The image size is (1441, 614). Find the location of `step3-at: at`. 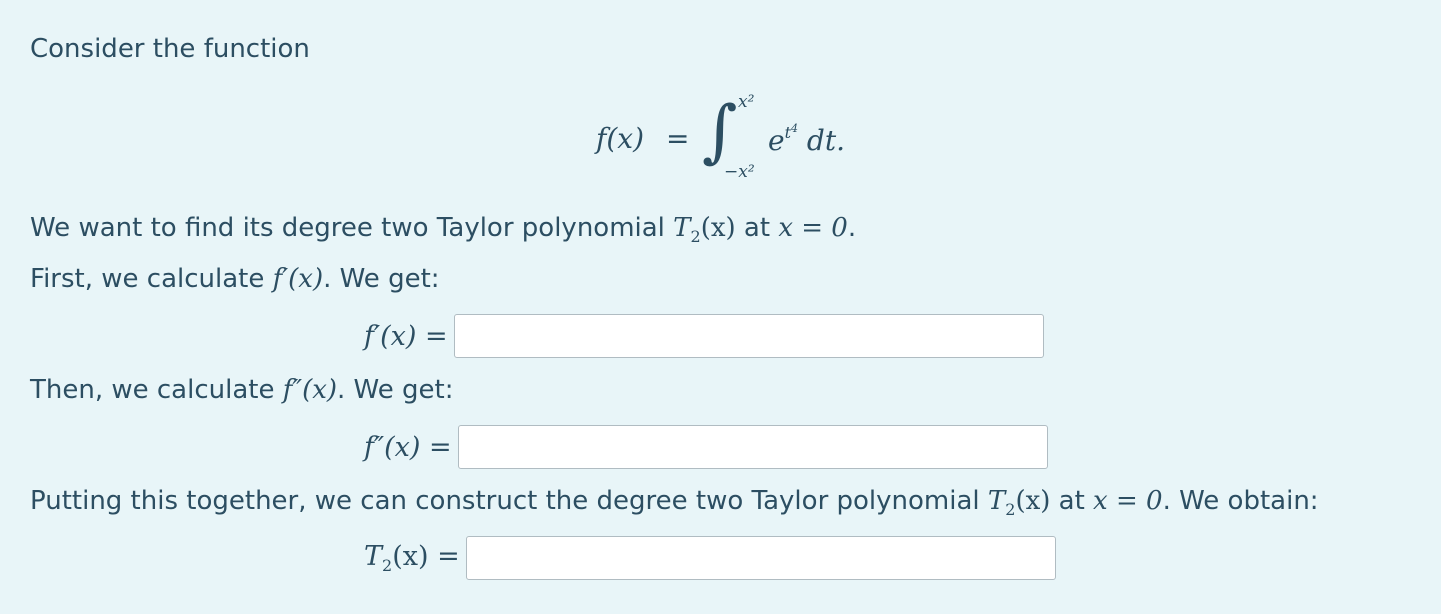

step3-at: at is located at coordinates (1072, 501).